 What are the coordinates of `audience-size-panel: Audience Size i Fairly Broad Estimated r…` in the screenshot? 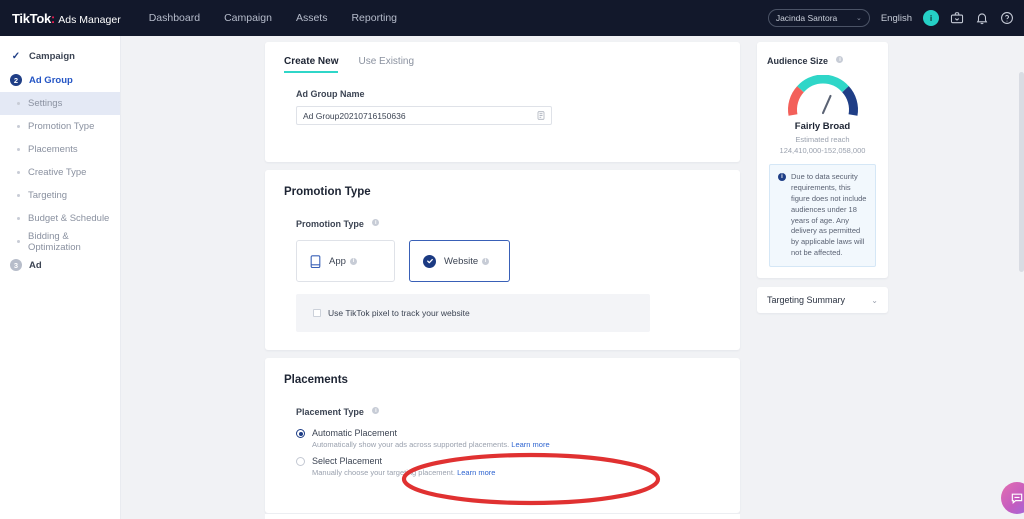 It's located at (822, 160).